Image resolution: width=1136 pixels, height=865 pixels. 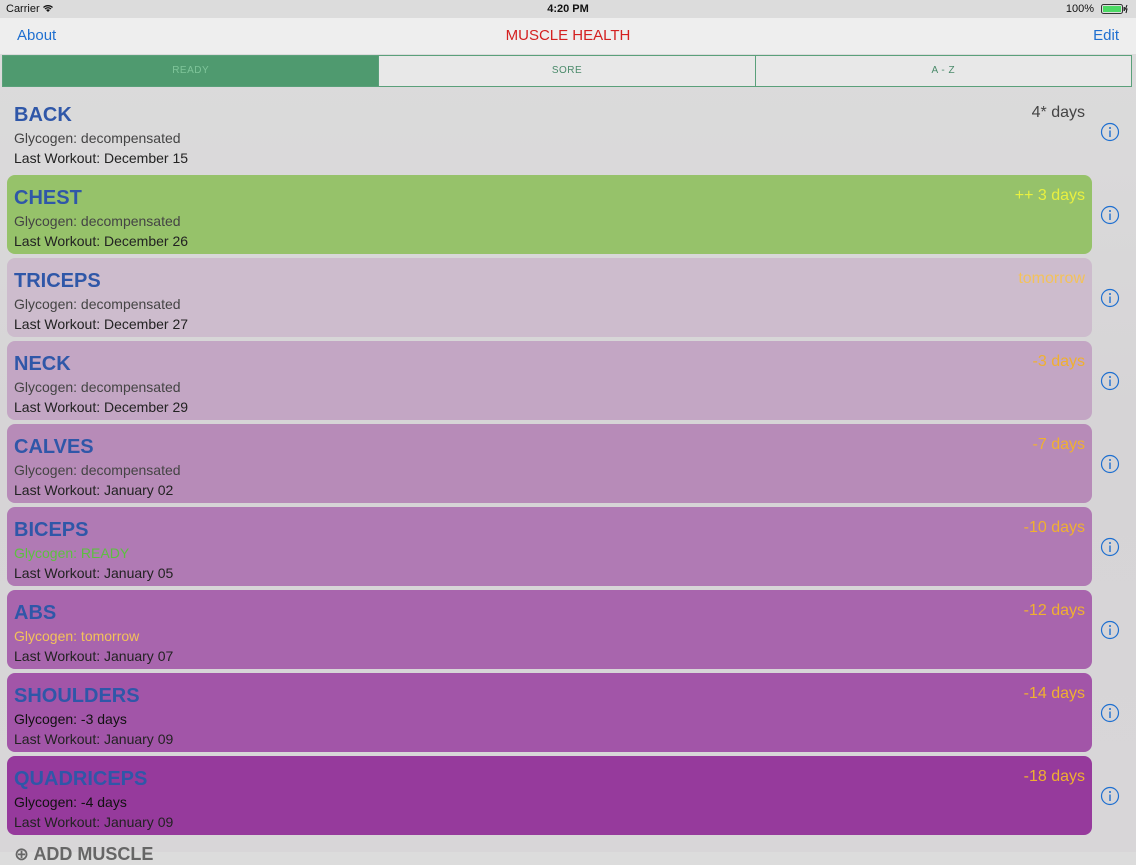 I want to click on muscle-name: QUADRICEPS, so click(x=81, y=779).